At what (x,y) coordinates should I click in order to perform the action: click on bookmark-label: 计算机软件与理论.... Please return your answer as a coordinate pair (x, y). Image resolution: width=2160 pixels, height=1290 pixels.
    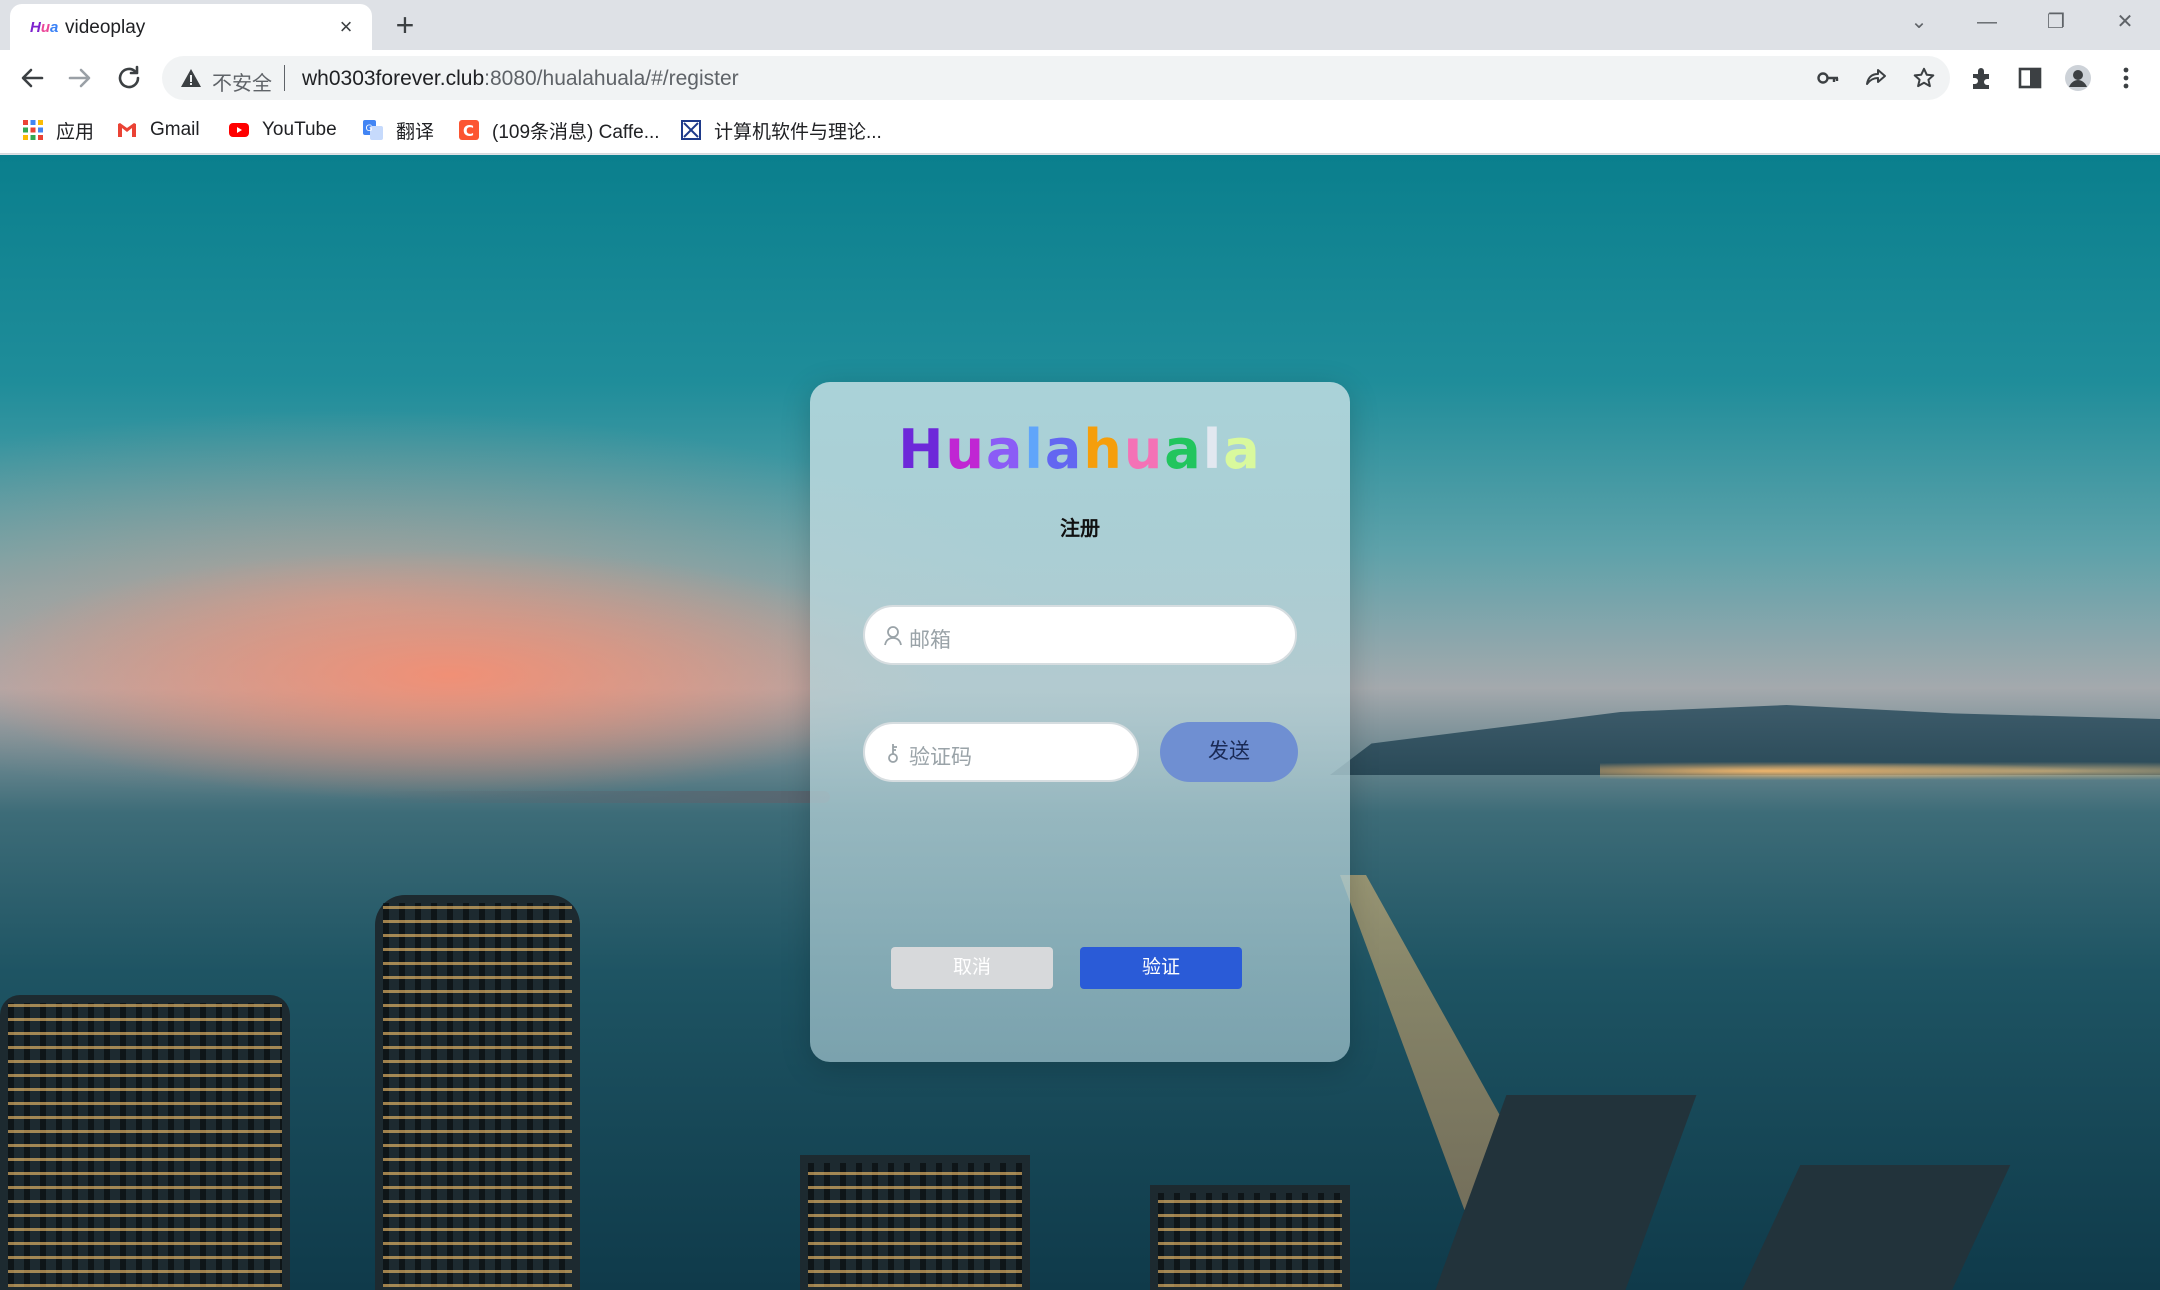
    Looking at the image, I should click on (798, 132).